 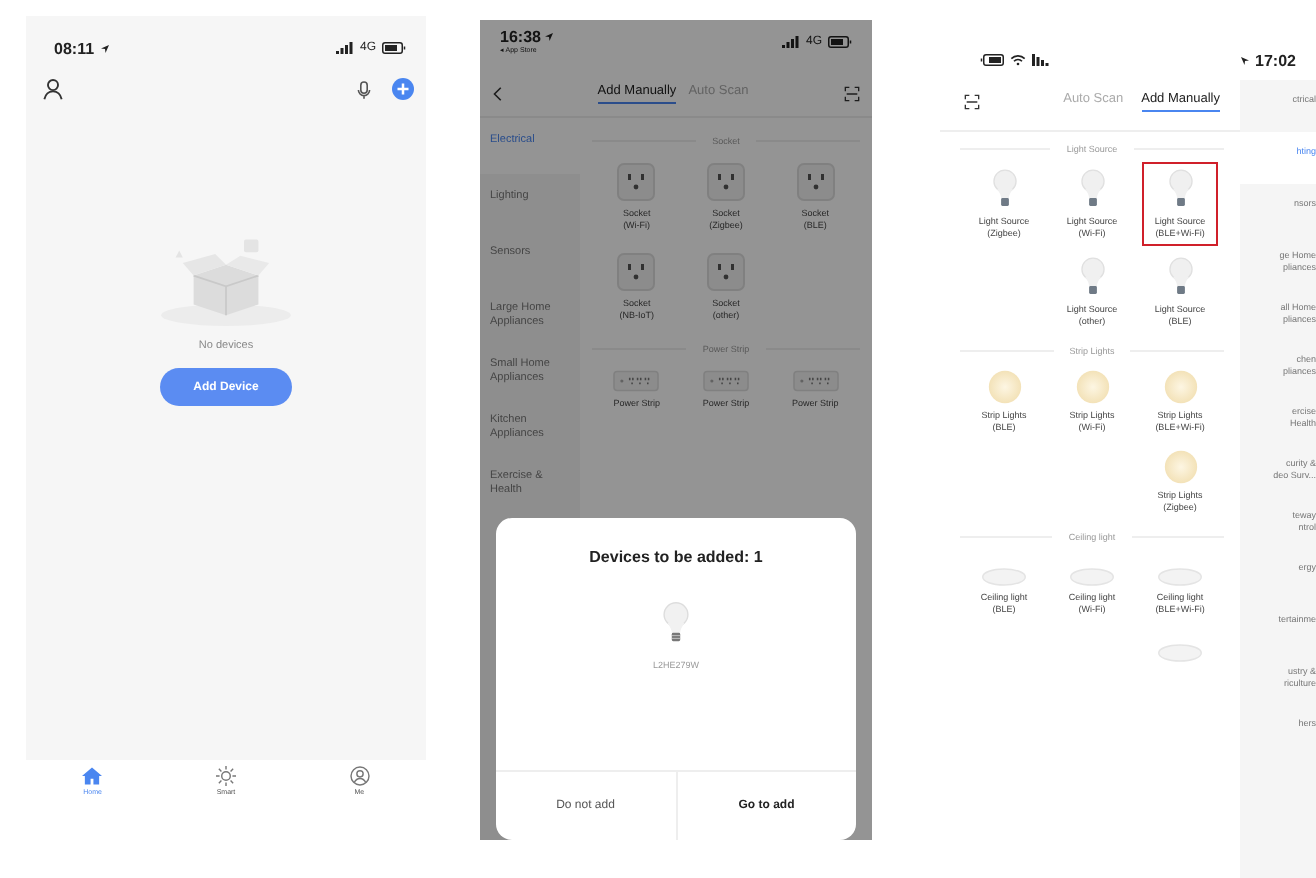 I want to click on person-icon, so click(x=53, y=89).